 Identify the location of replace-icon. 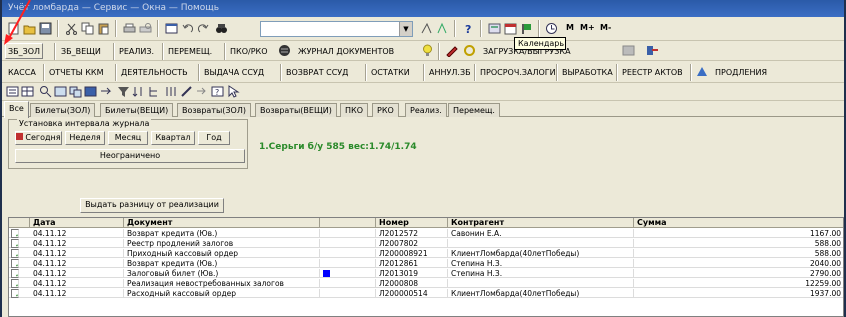
(442, 28).